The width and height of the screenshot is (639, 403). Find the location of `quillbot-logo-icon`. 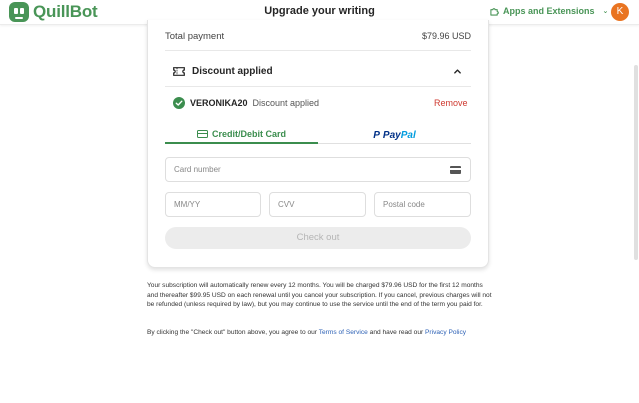

quillbot-logo-icon is located at coordinates (19, 12).